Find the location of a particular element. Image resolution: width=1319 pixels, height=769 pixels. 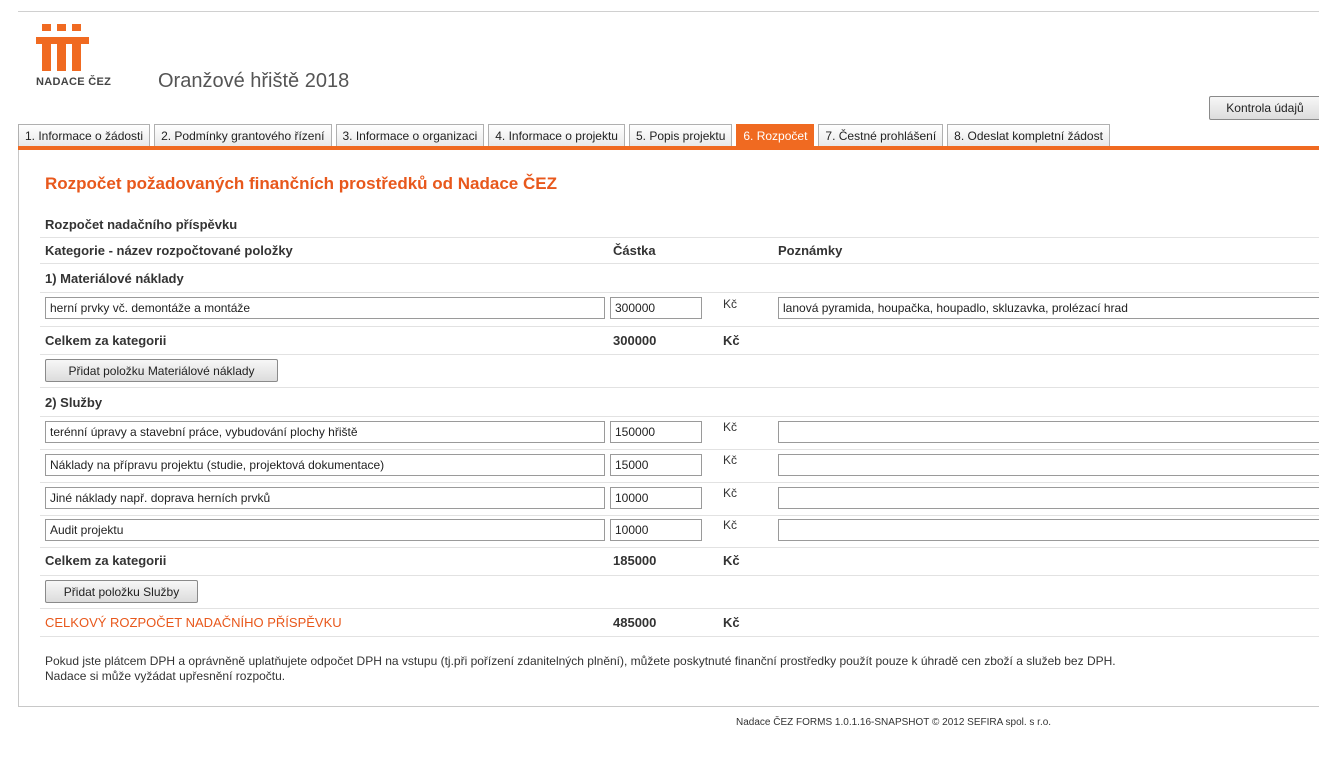

grand-total-label: CELKOVÝ ROZPOČET NADAČNÍHO PŘÍSPĚVKU is located at coordinates (193, 622).